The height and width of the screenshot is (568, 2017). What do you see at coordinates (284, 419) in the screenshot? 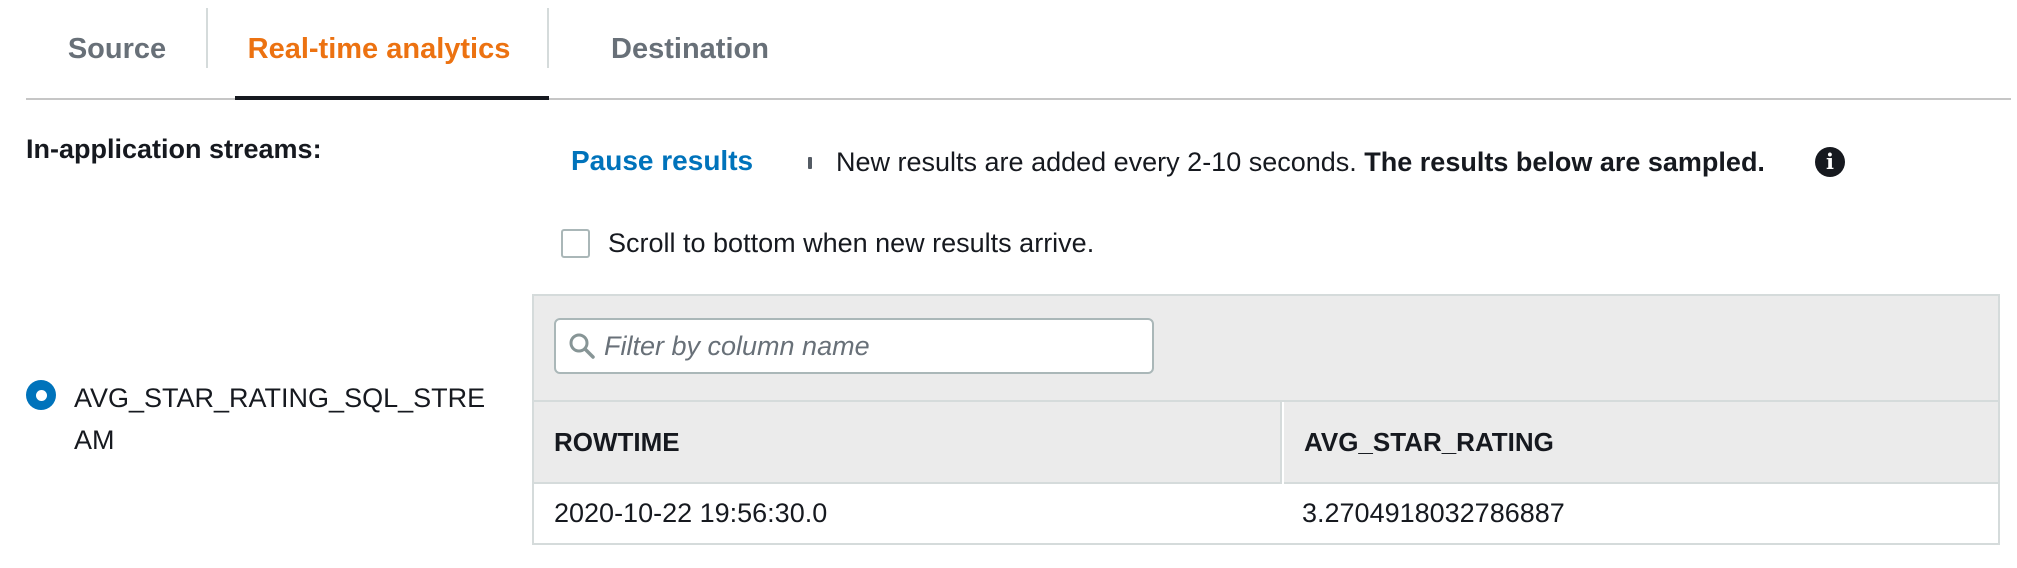
I see `stream-name: AVG_STAR_RATING_SQL_STREAM` at bounding box center [284, 419].